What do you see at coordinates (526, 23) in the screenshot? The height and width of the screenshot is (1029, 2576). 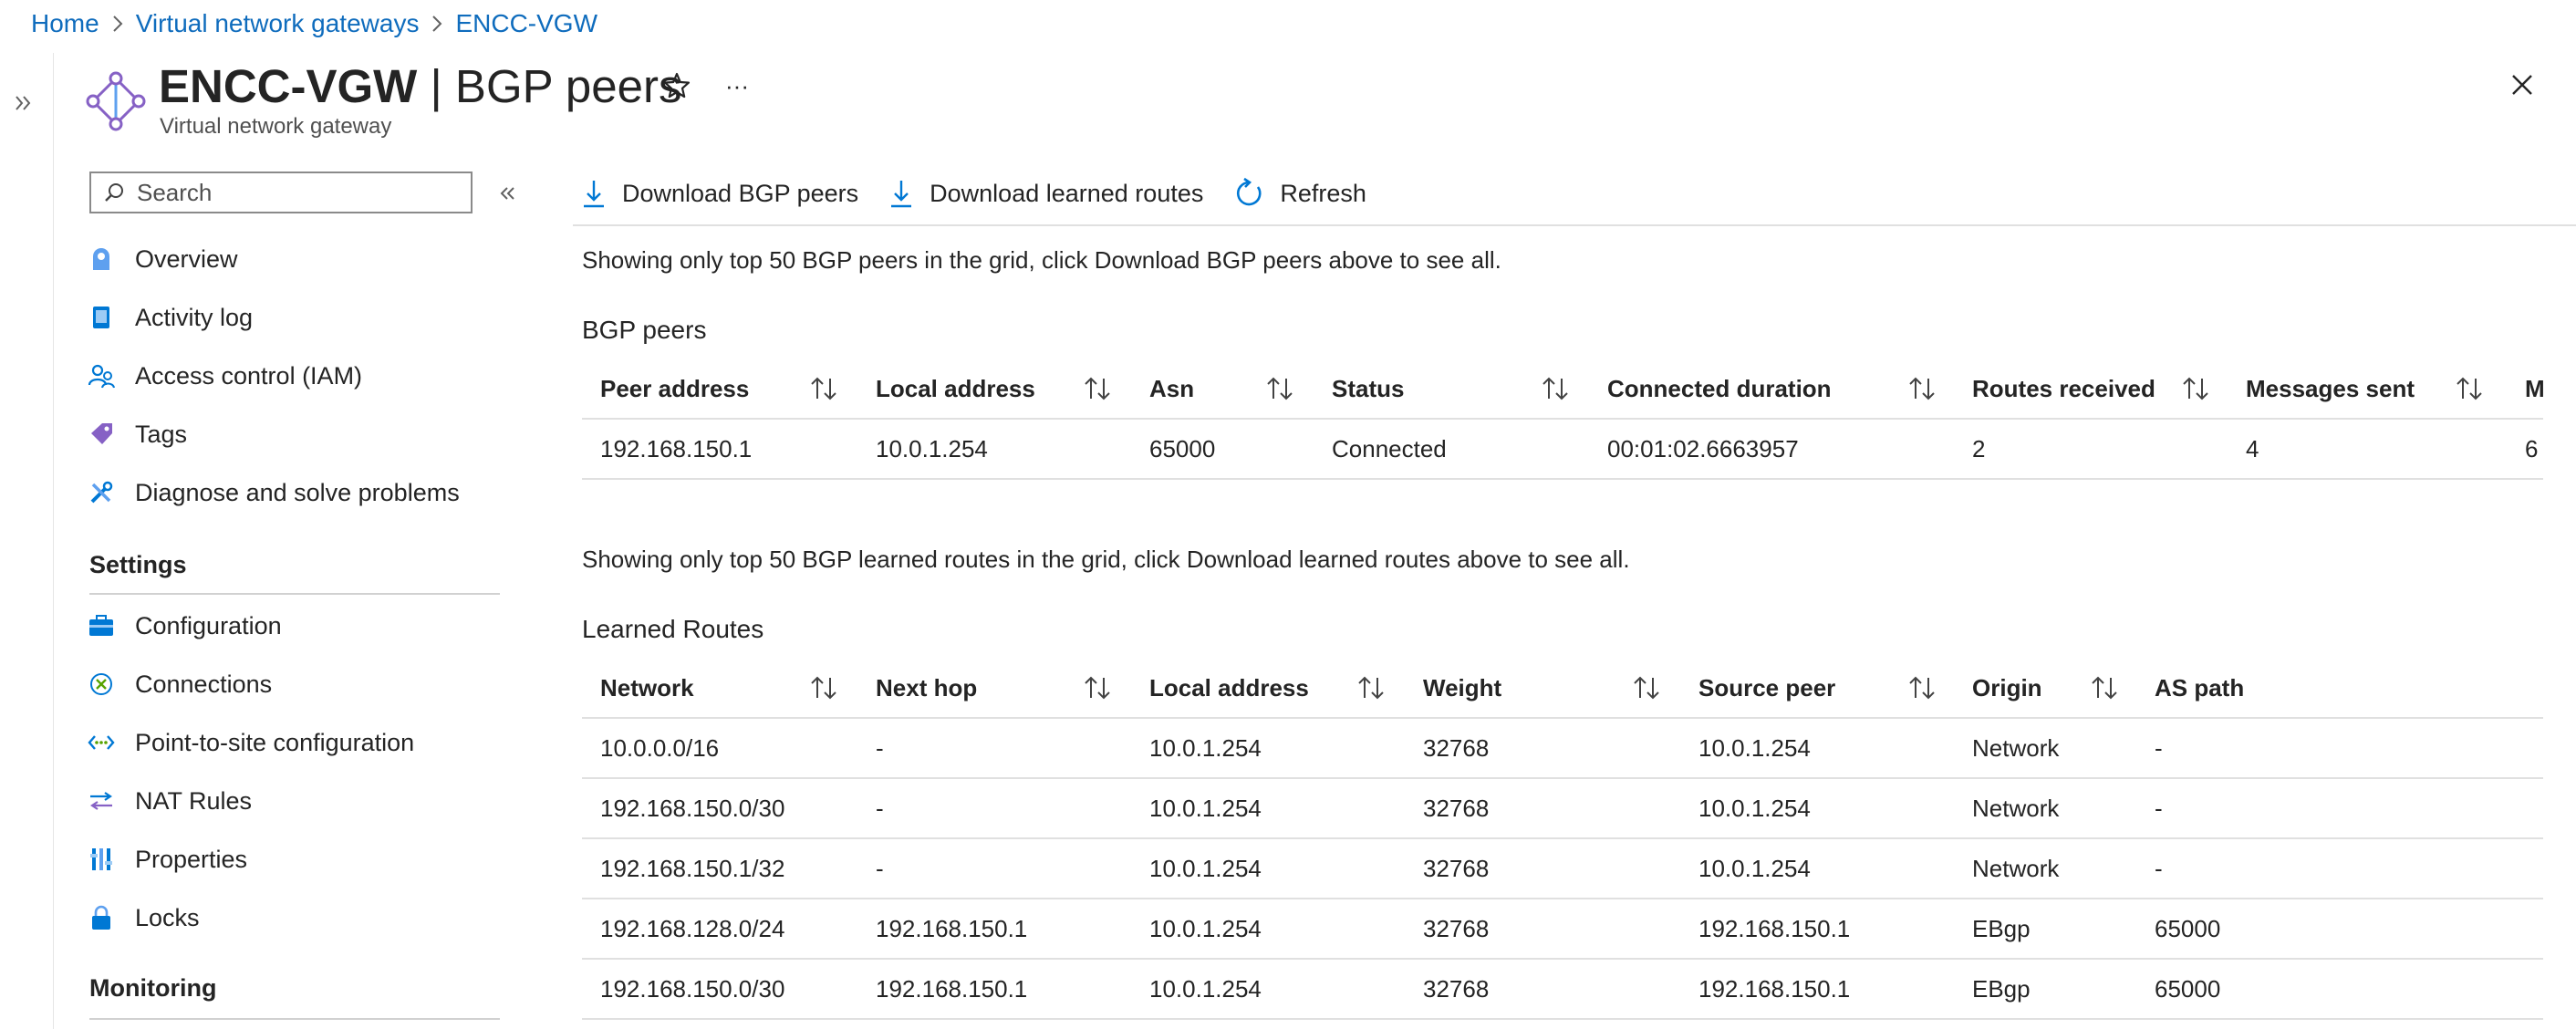 I see `breadcrumb-current: ENCC-VGW` at bounding box center [526, 23].